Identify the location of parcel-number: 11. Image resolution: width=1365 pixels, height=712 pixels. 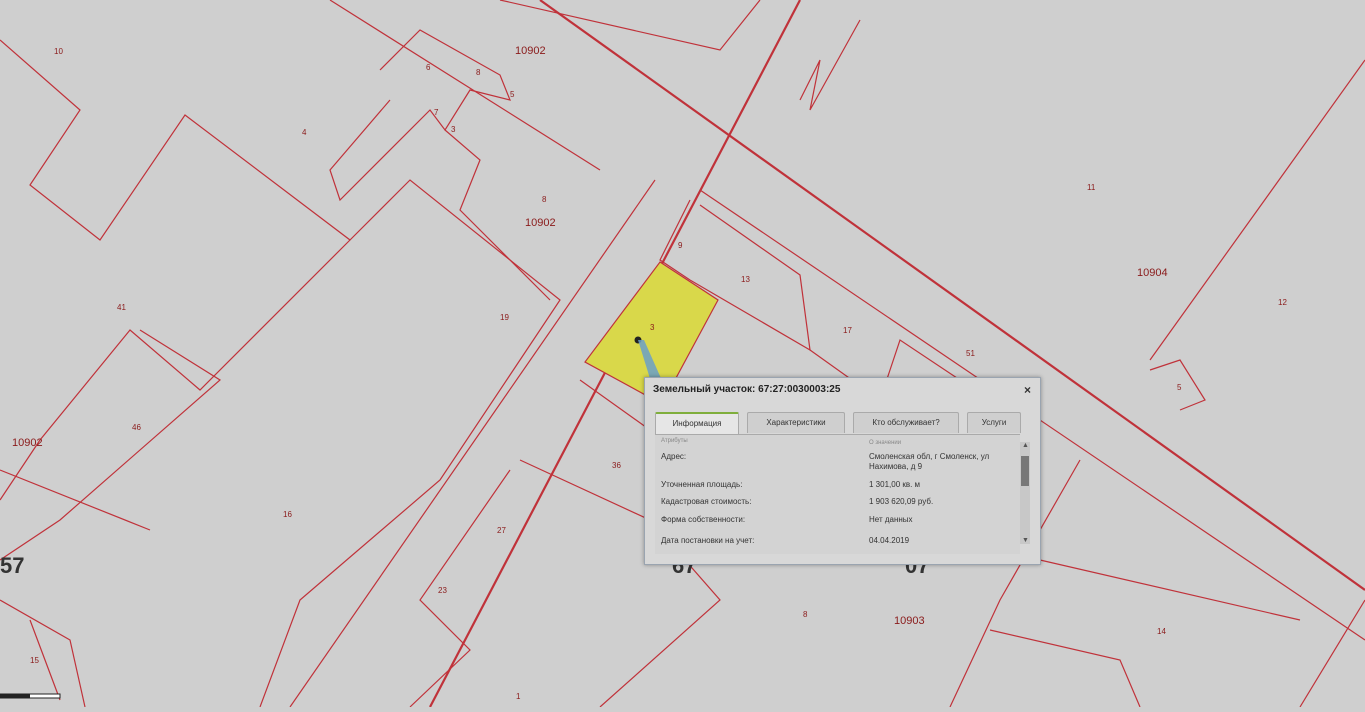
(1091, 187).